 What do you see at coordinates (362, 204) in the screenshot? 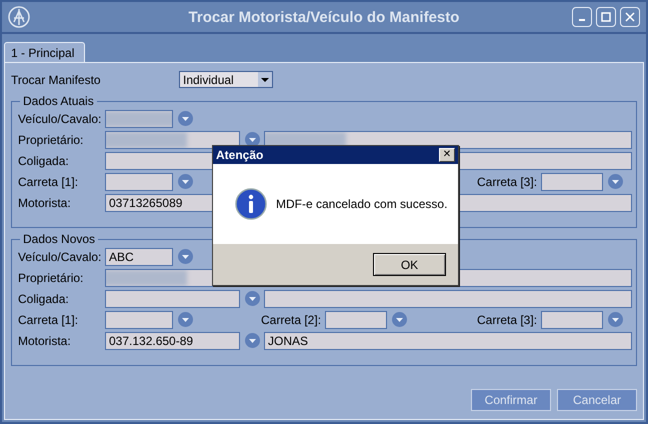
I see `dialog-message: MDF-e cancelado com sucesso.` at bounding box center [362, 204].